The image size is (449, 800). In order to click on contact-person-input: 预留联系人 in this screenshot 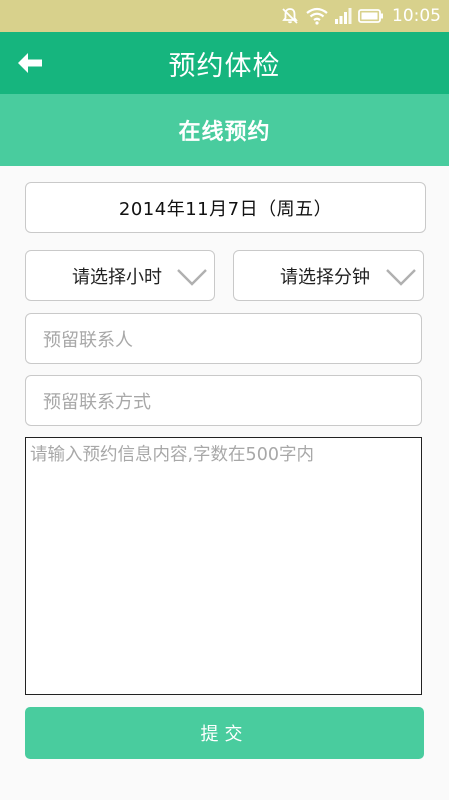, I will do `click(223, 338)`.